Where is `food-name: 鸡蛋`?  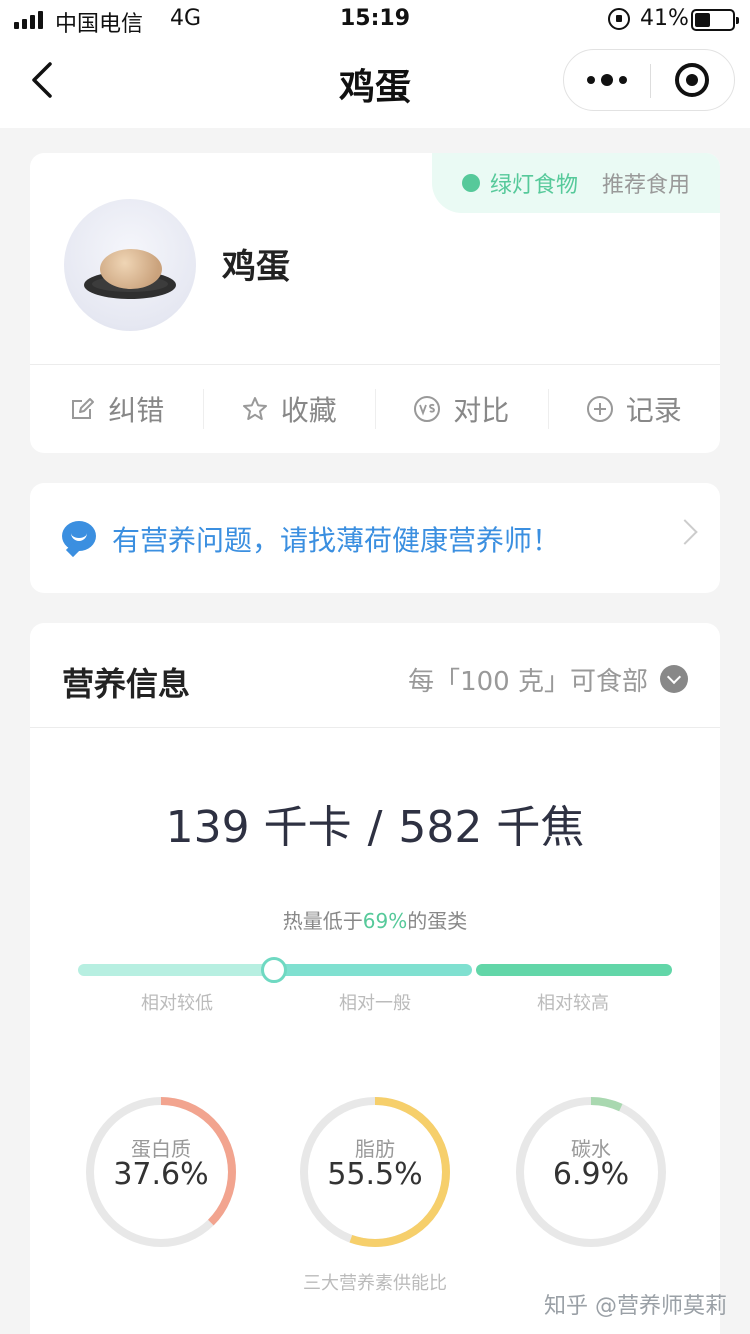 food-name: 鸡蛋 is located at coordinates (256, 267).